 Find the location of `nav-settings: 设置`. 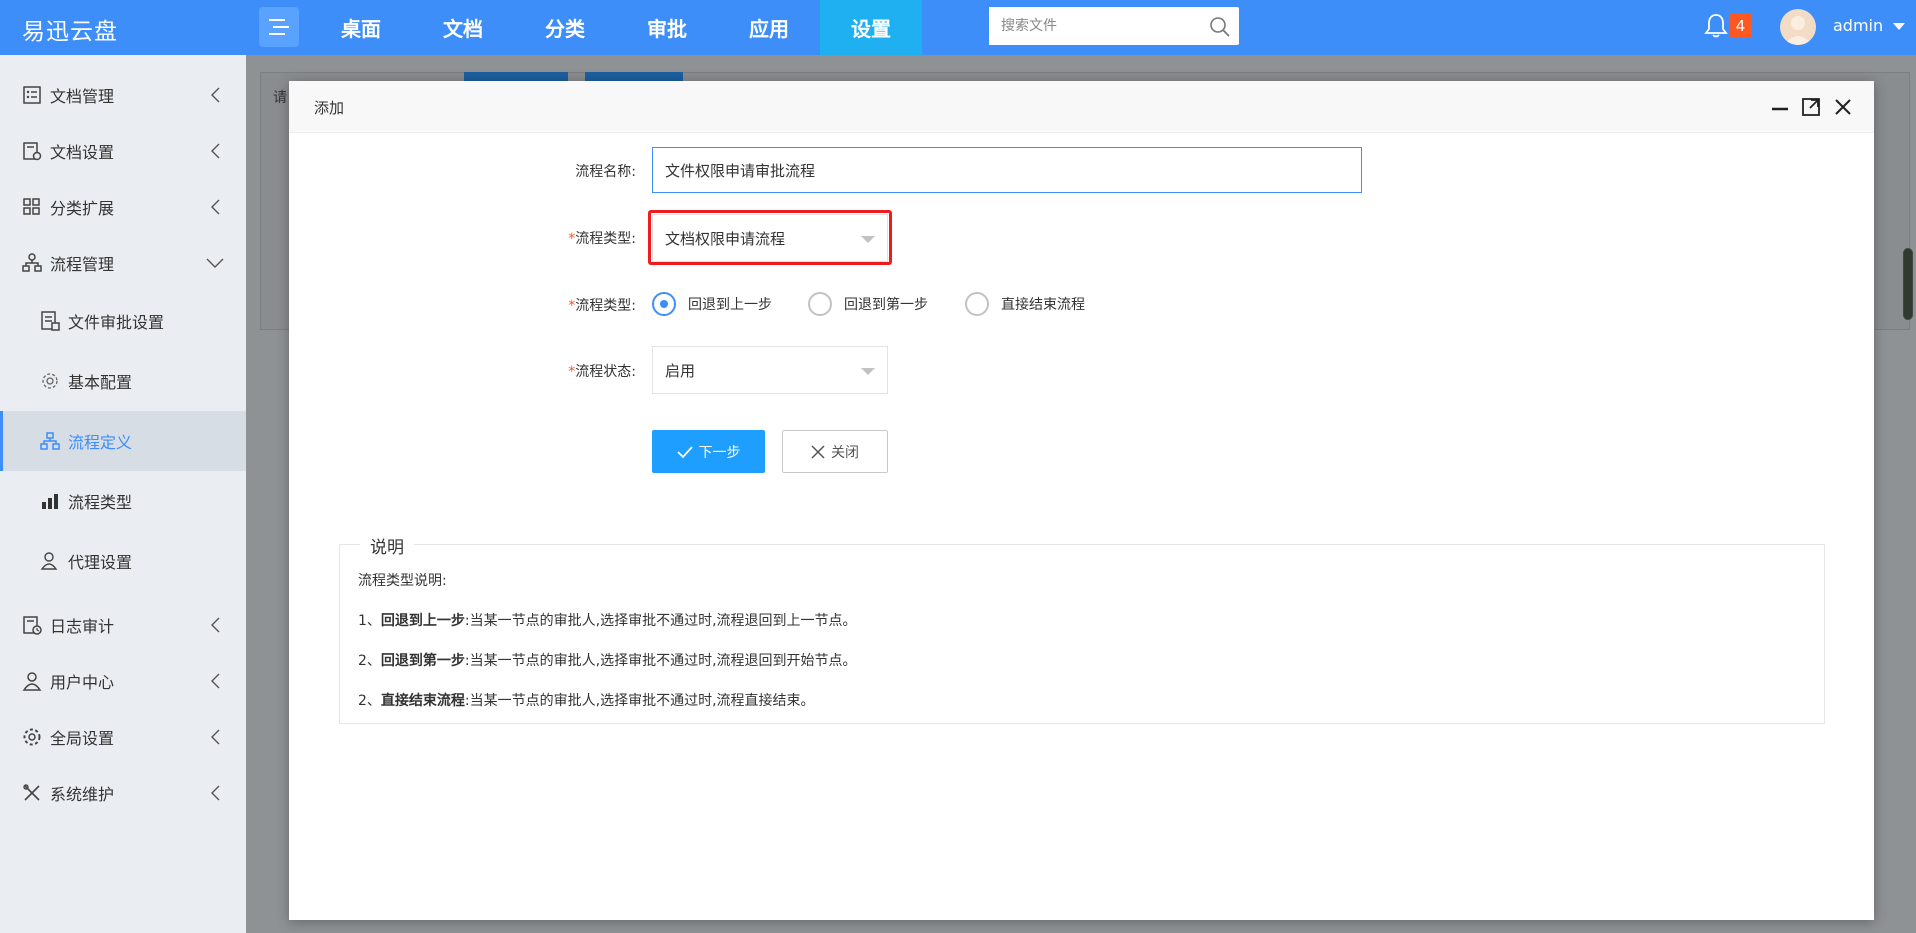

nav-settings: 设置 is located at coordinates (871, 27).